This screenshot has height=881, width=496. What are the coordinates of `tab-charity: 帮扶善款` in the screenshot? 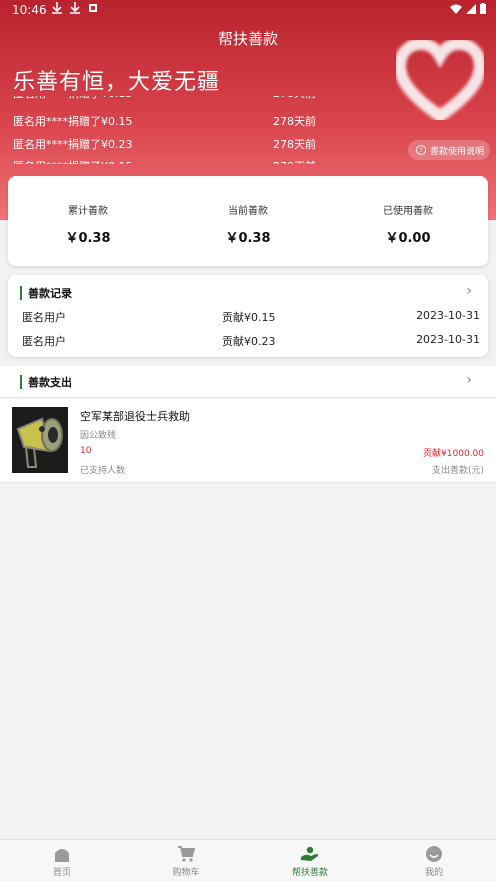 It's located at (310, 860).